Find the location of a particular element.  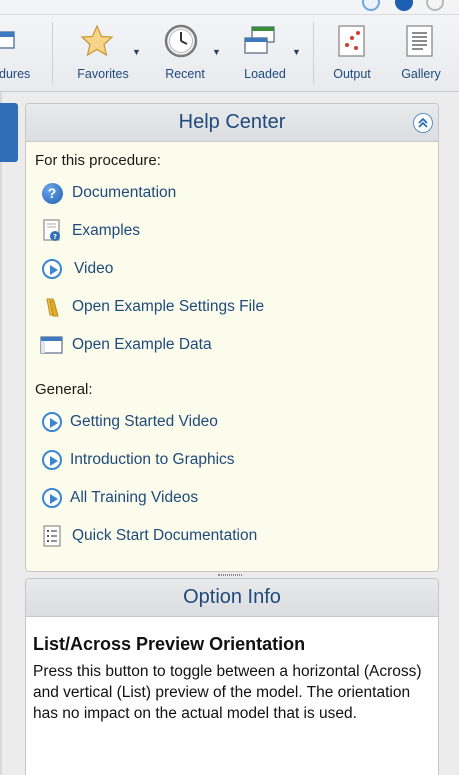

folder-icon is located at coordinates (52, 307).